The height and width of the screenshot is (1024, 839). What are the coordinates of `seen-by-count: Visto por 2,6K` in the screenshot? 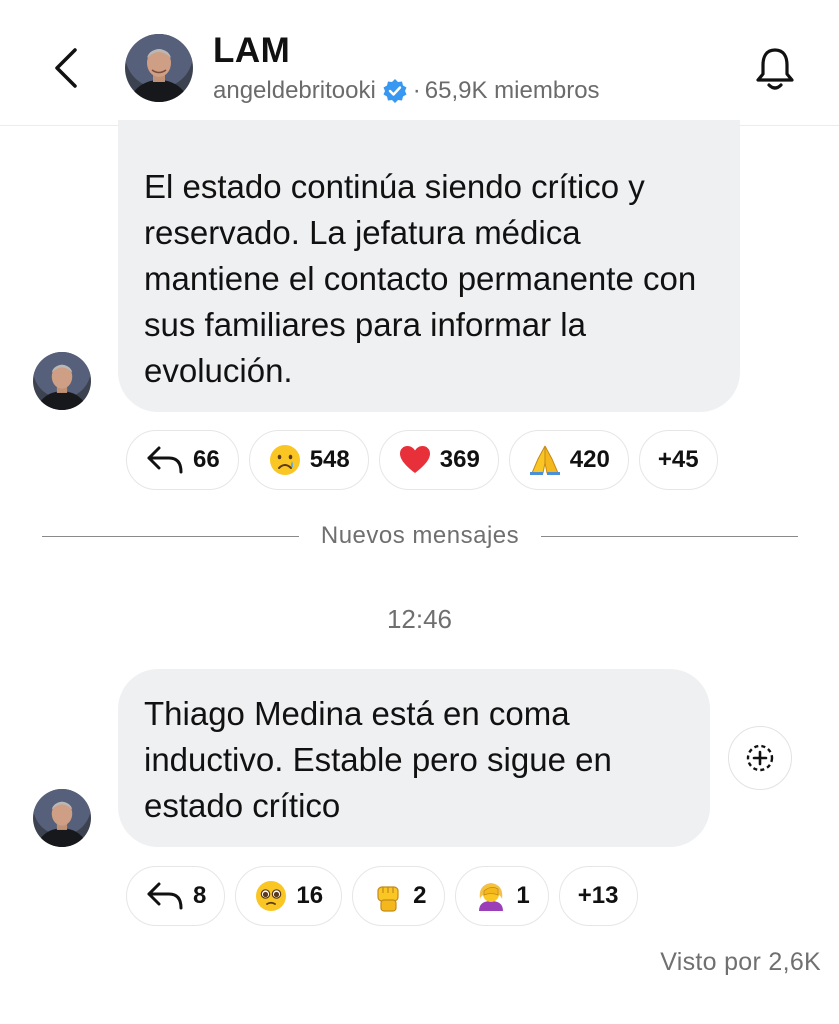 It's located at (740, 962).